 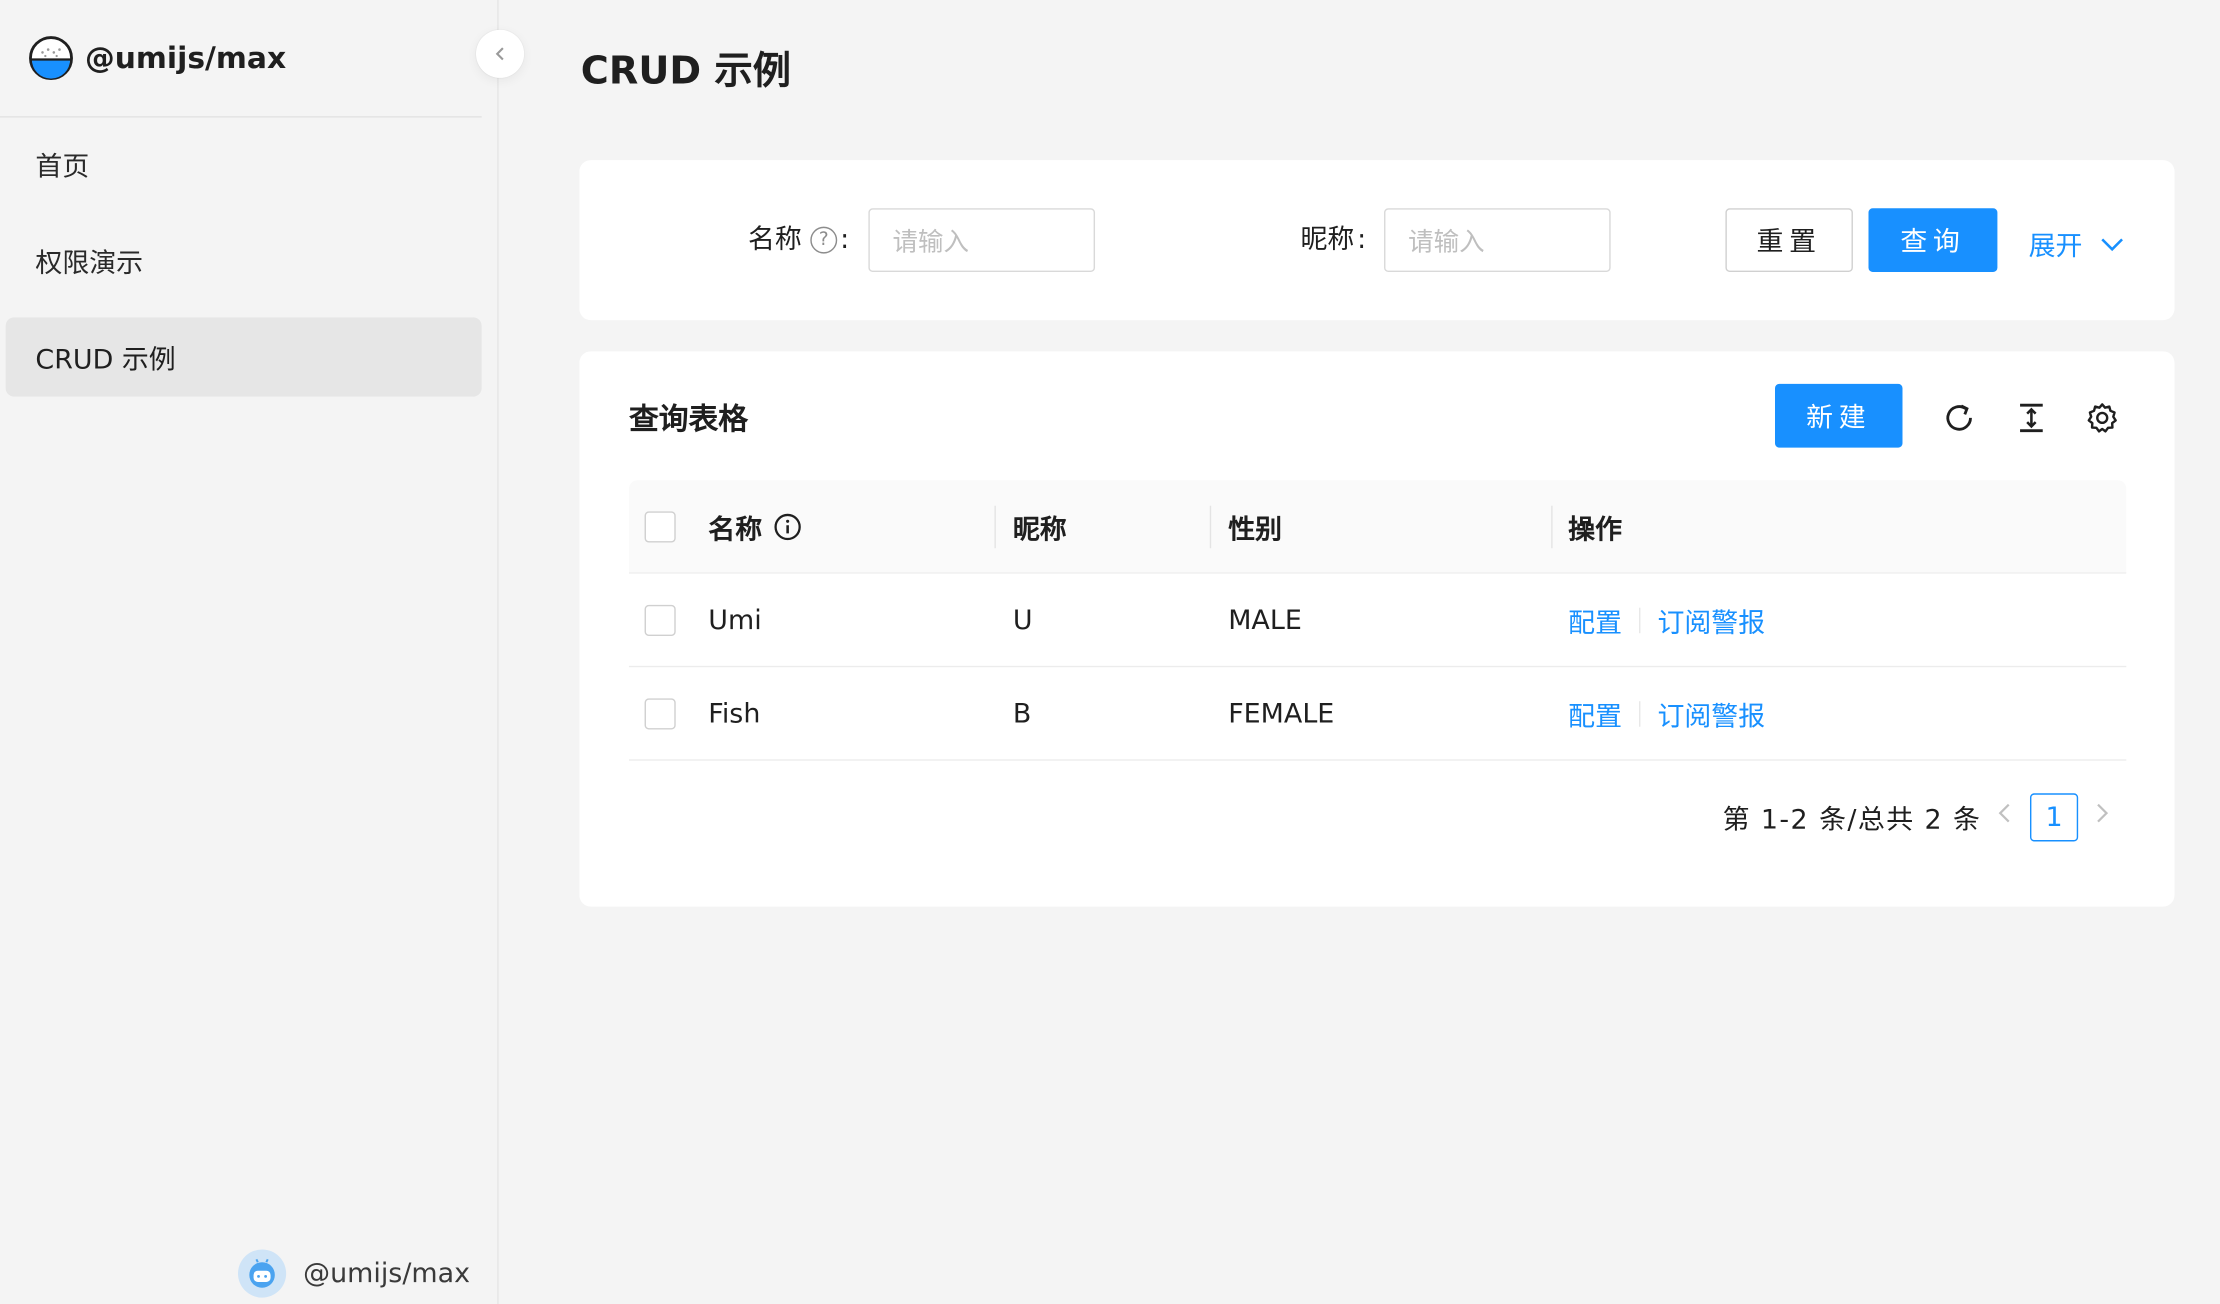 I want to click on table-row: Fish B FEMALE 配置 订阅警报, so click(x=1377, y=714).